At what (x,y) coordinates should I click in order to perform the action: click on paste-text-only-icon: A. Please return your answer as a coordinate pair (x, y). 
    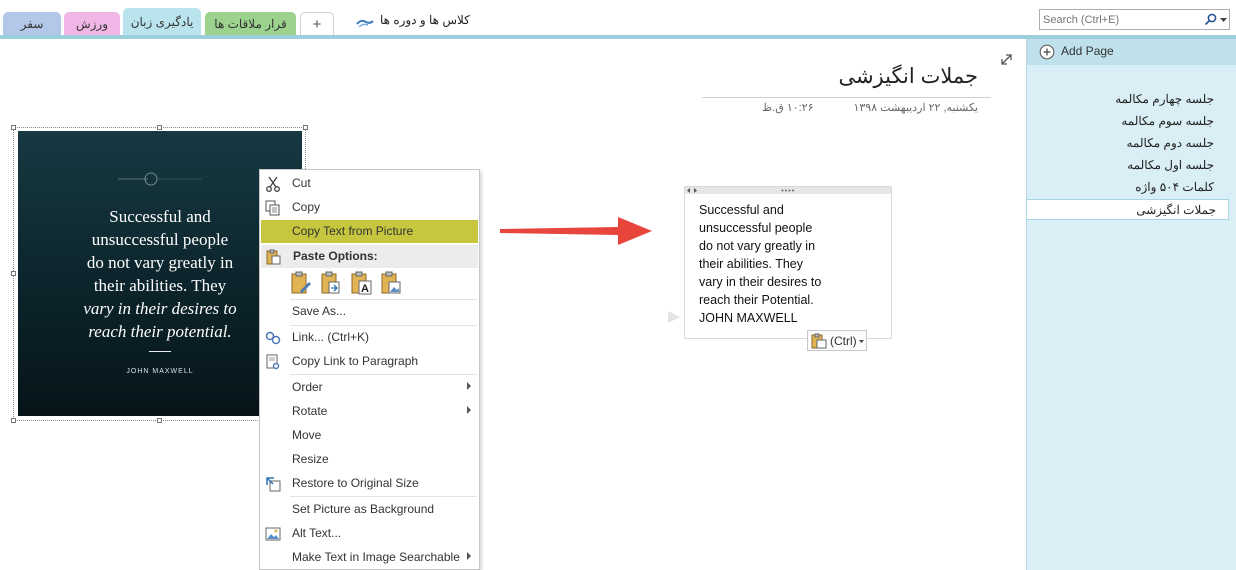
    Looking at the image, I should click on (361, 283).